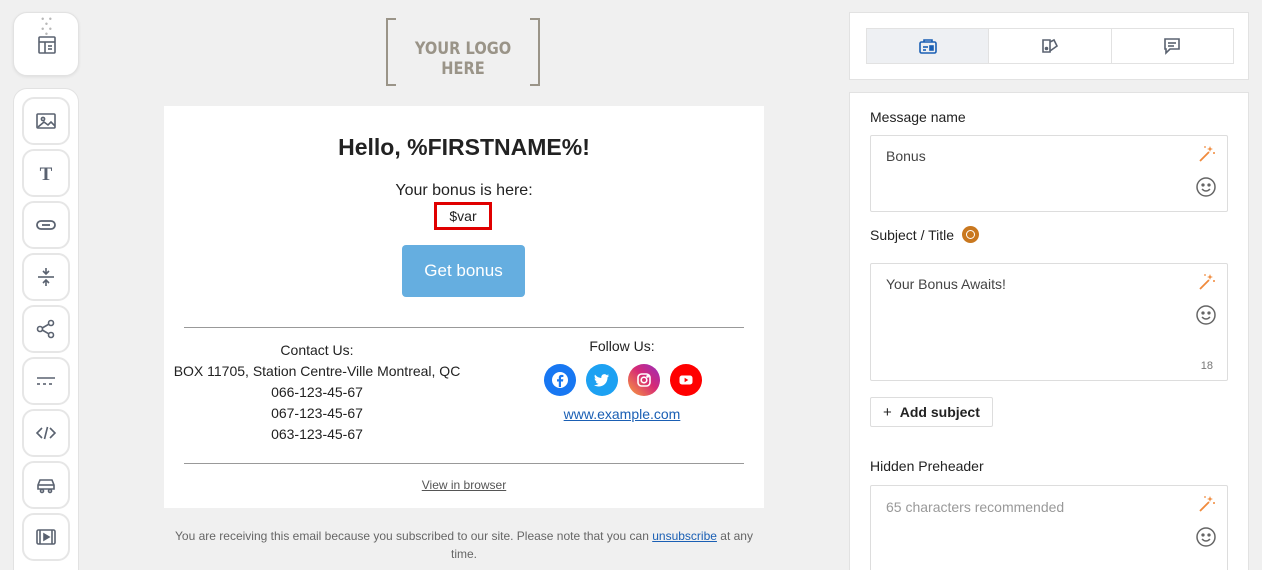  I want to click on subject-value: Your Bonus Awaits!, so click(946, 284).